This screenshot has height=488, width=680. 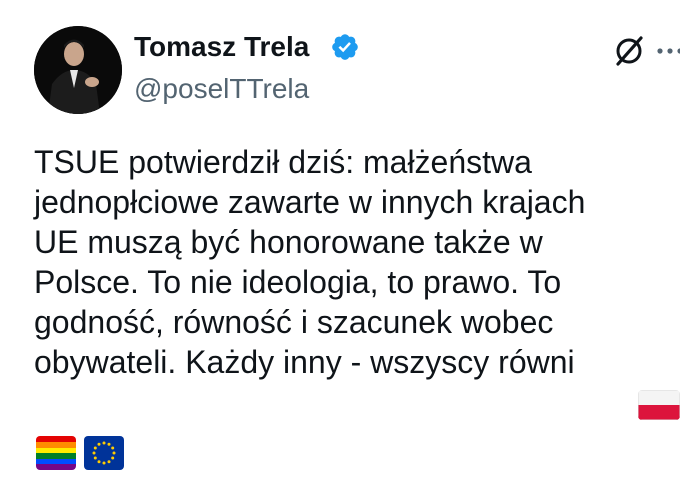 What do you see at coordinates (104, 453) in the screenshot?
I see `flag-eu-icon` at bounding box center [104, 453].